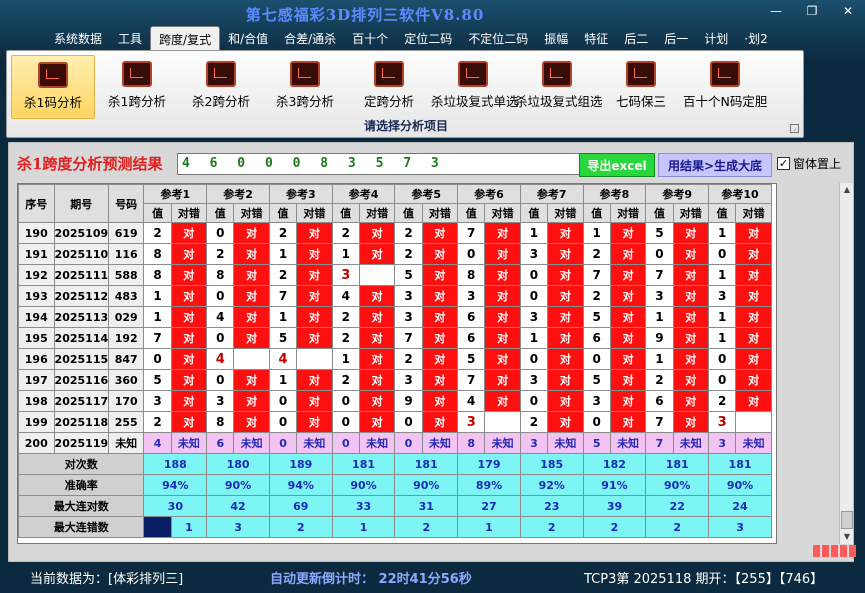  I want to click on menu-item: 不定位二码, so click(498, 38).